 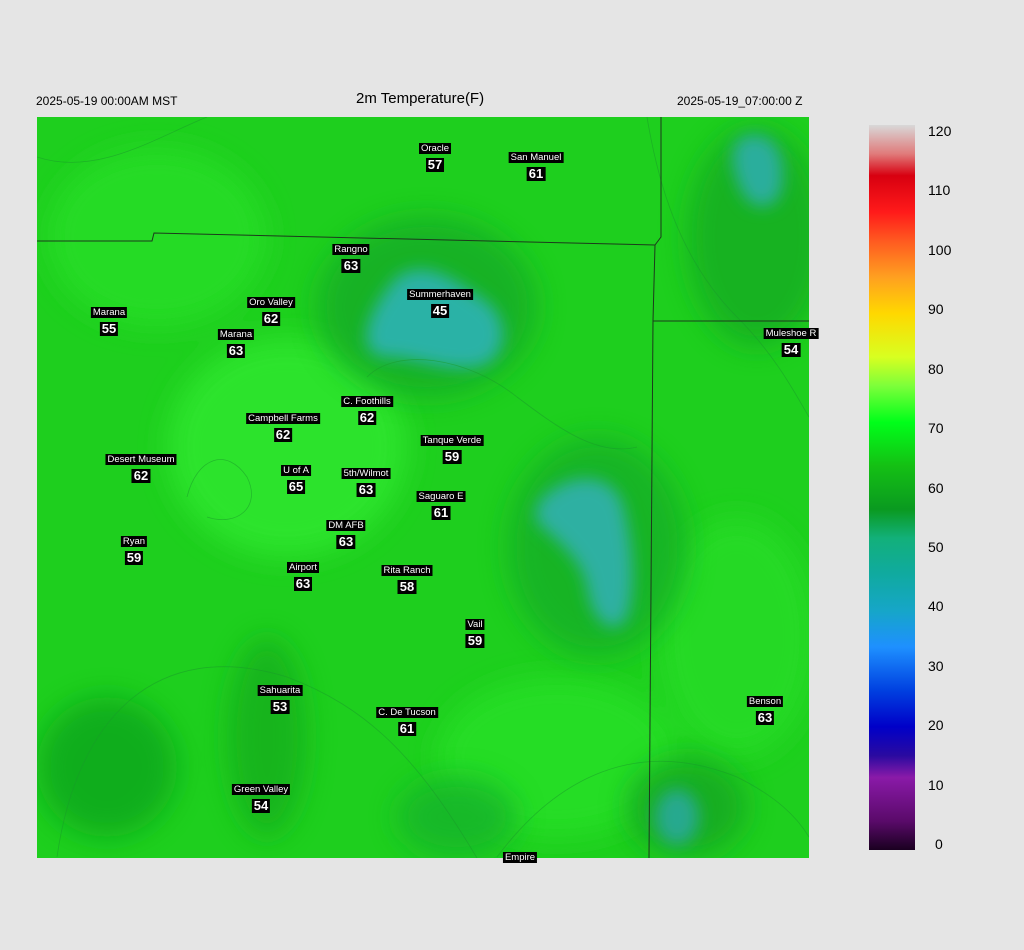 I want to click on colorbar-tick-label: 90, so click(x=936, y=309).